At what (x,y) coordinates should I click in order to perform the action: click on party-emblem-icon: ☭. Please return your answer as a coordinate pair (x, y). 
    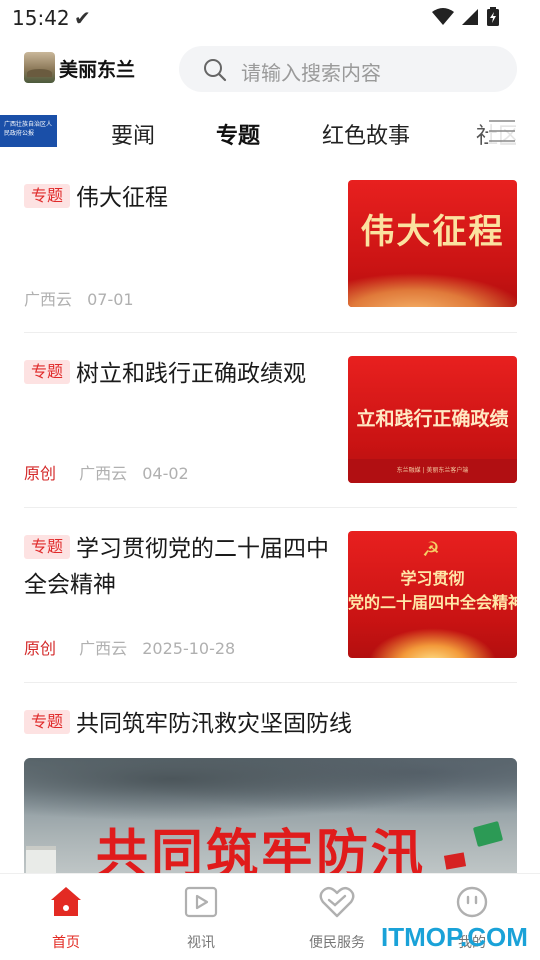
    Looking at the image, I should click on (431, 549).